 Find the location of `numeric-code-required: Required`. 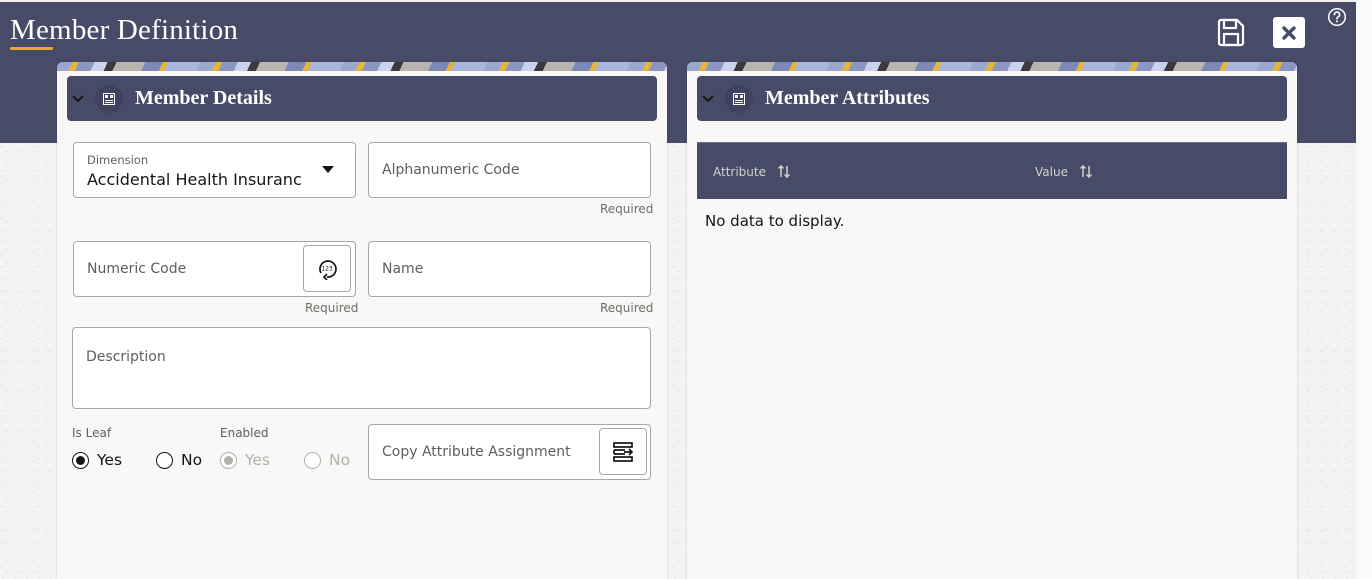

numeric-code-required: Required is located at coordinates (332, 308).